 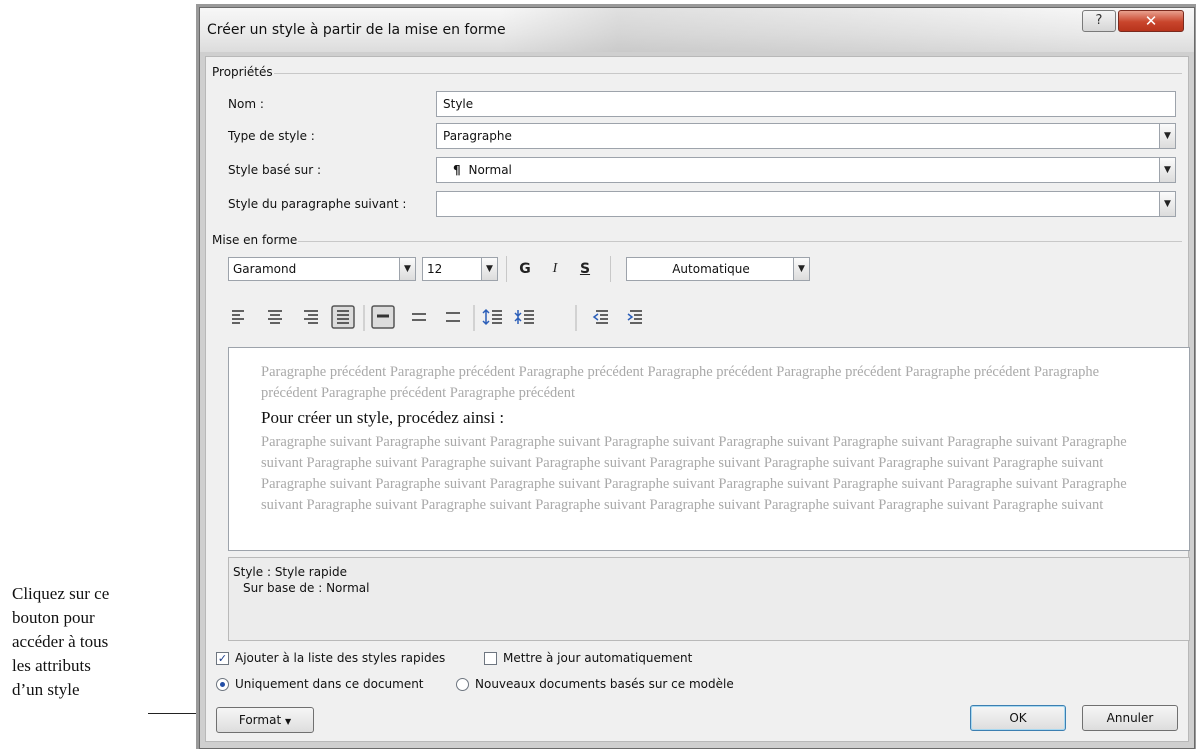 What do you see at coordinates (340, 658) in the screenshot?
I see `add-quick-styles-label: Ajouter à la liste des styles rapides` at bounding box center [340, 658].